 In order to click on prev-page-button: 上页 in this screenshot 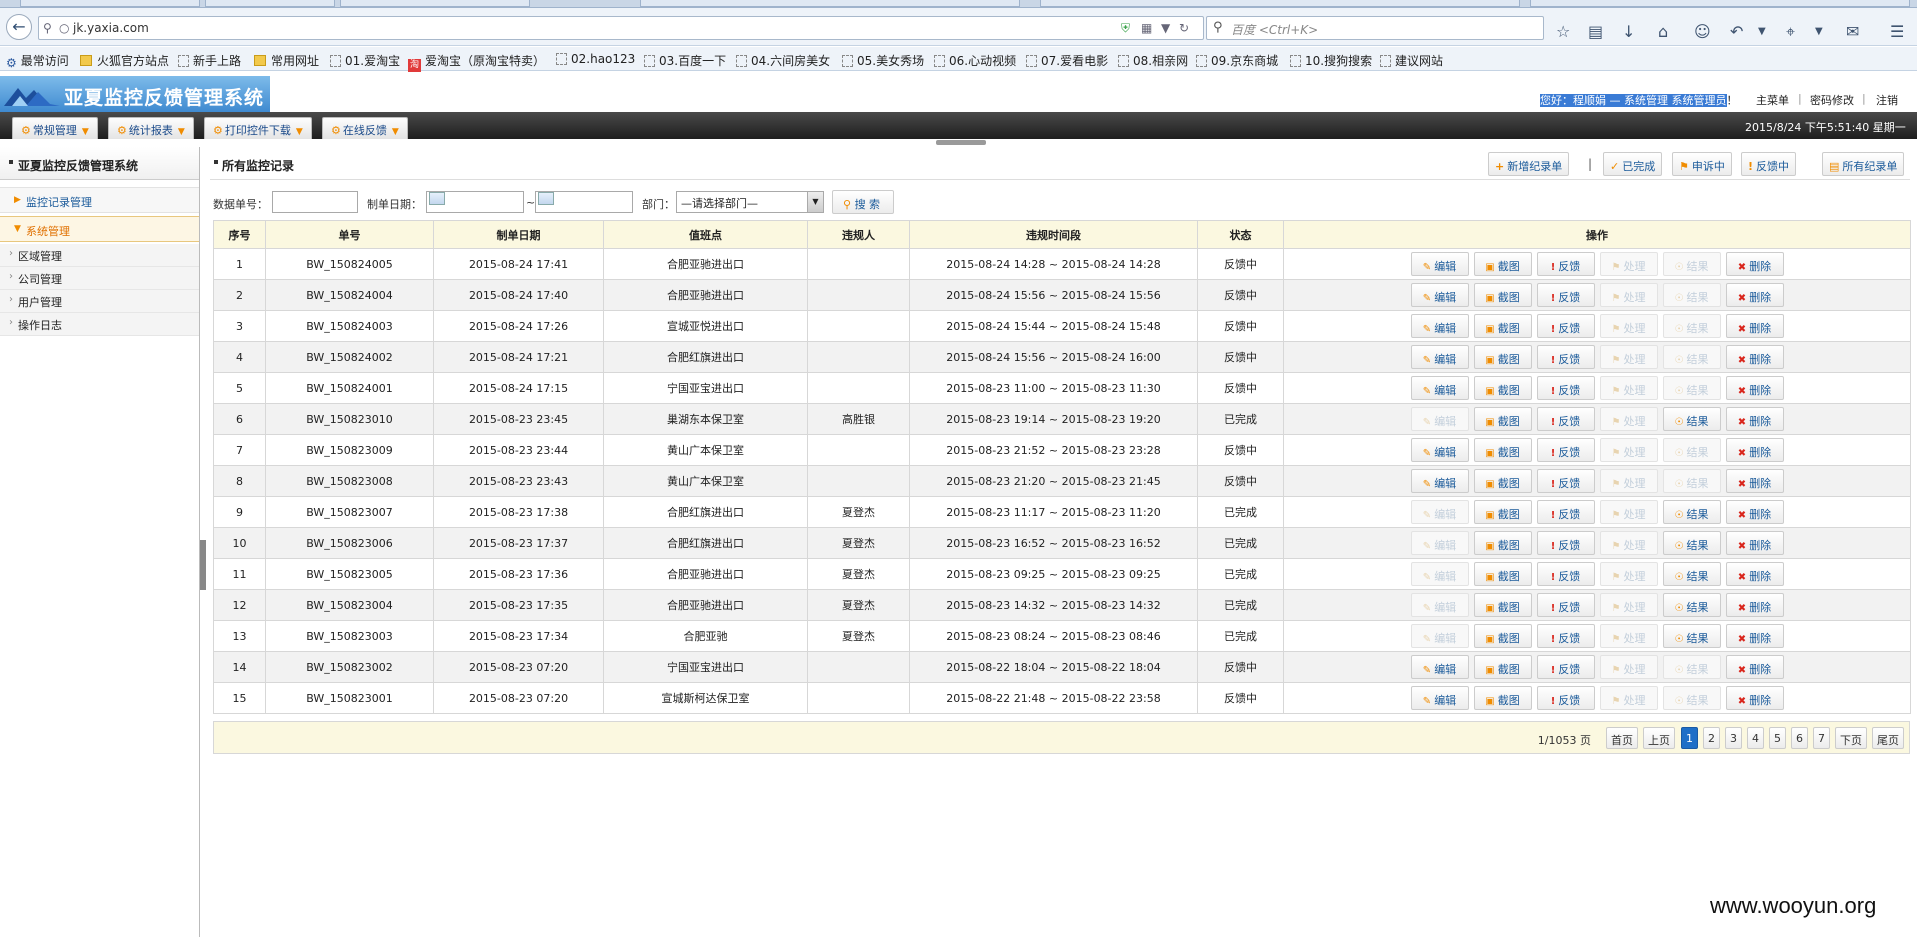, I will do `click(1659, 738)`.